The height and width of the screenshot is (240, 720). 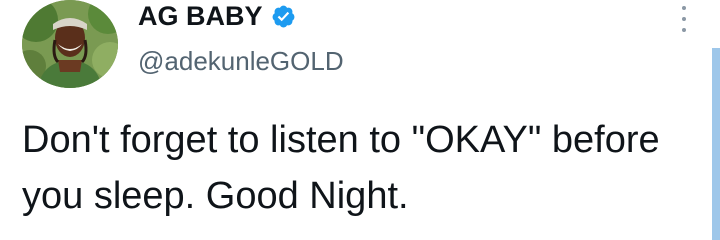 What do you see at coordinates (283, 16) in the screenshot?
I see `verified-badge-icon` at bounding box center [283, 16].